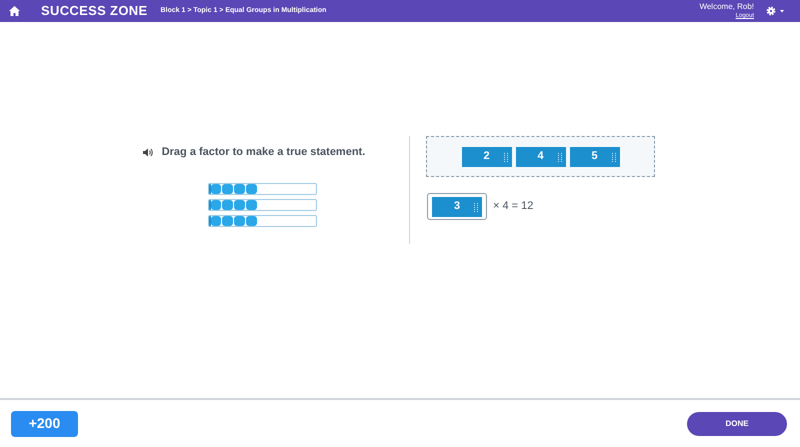  I want to click on number-tile: 5, so click(595, 156).